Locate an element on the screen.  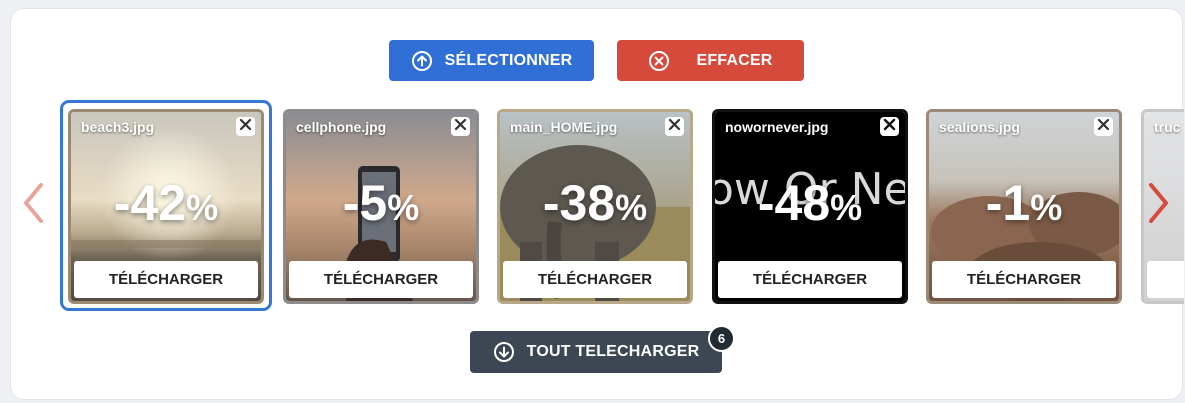
download-all-label: TOUT TELECHARGER is located at coordinates (613, 351).